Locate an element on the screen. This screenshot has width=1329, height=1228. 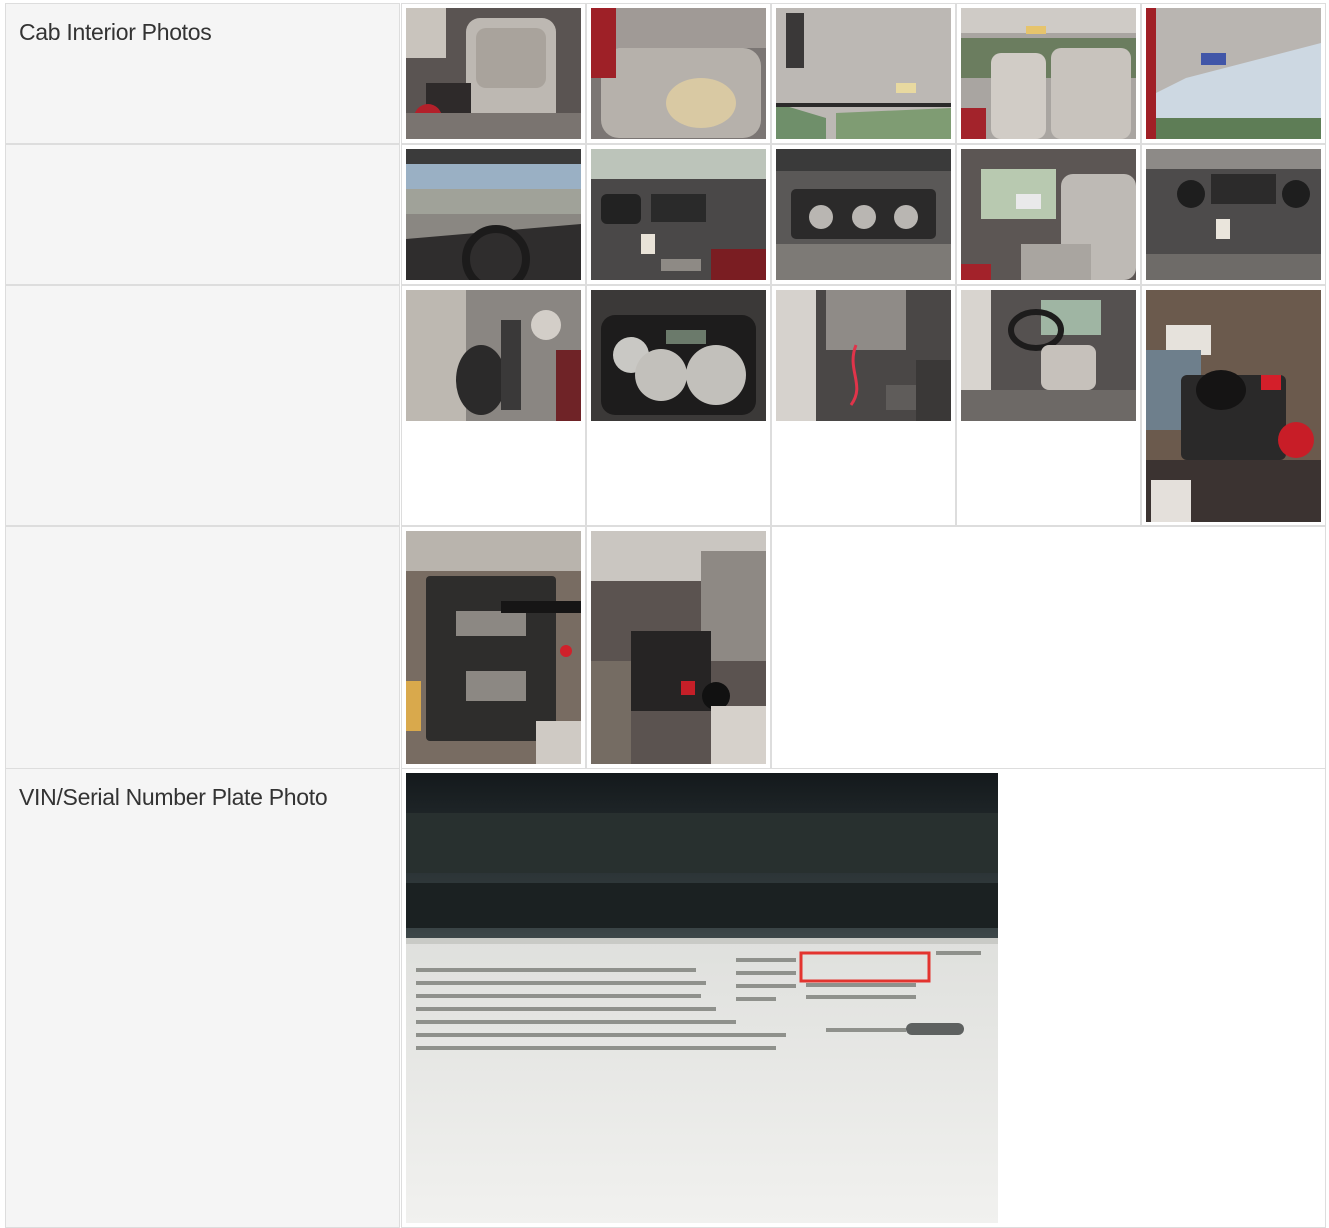
row-label-text: Cab Interior Photos is located at coordinates (115, 32).